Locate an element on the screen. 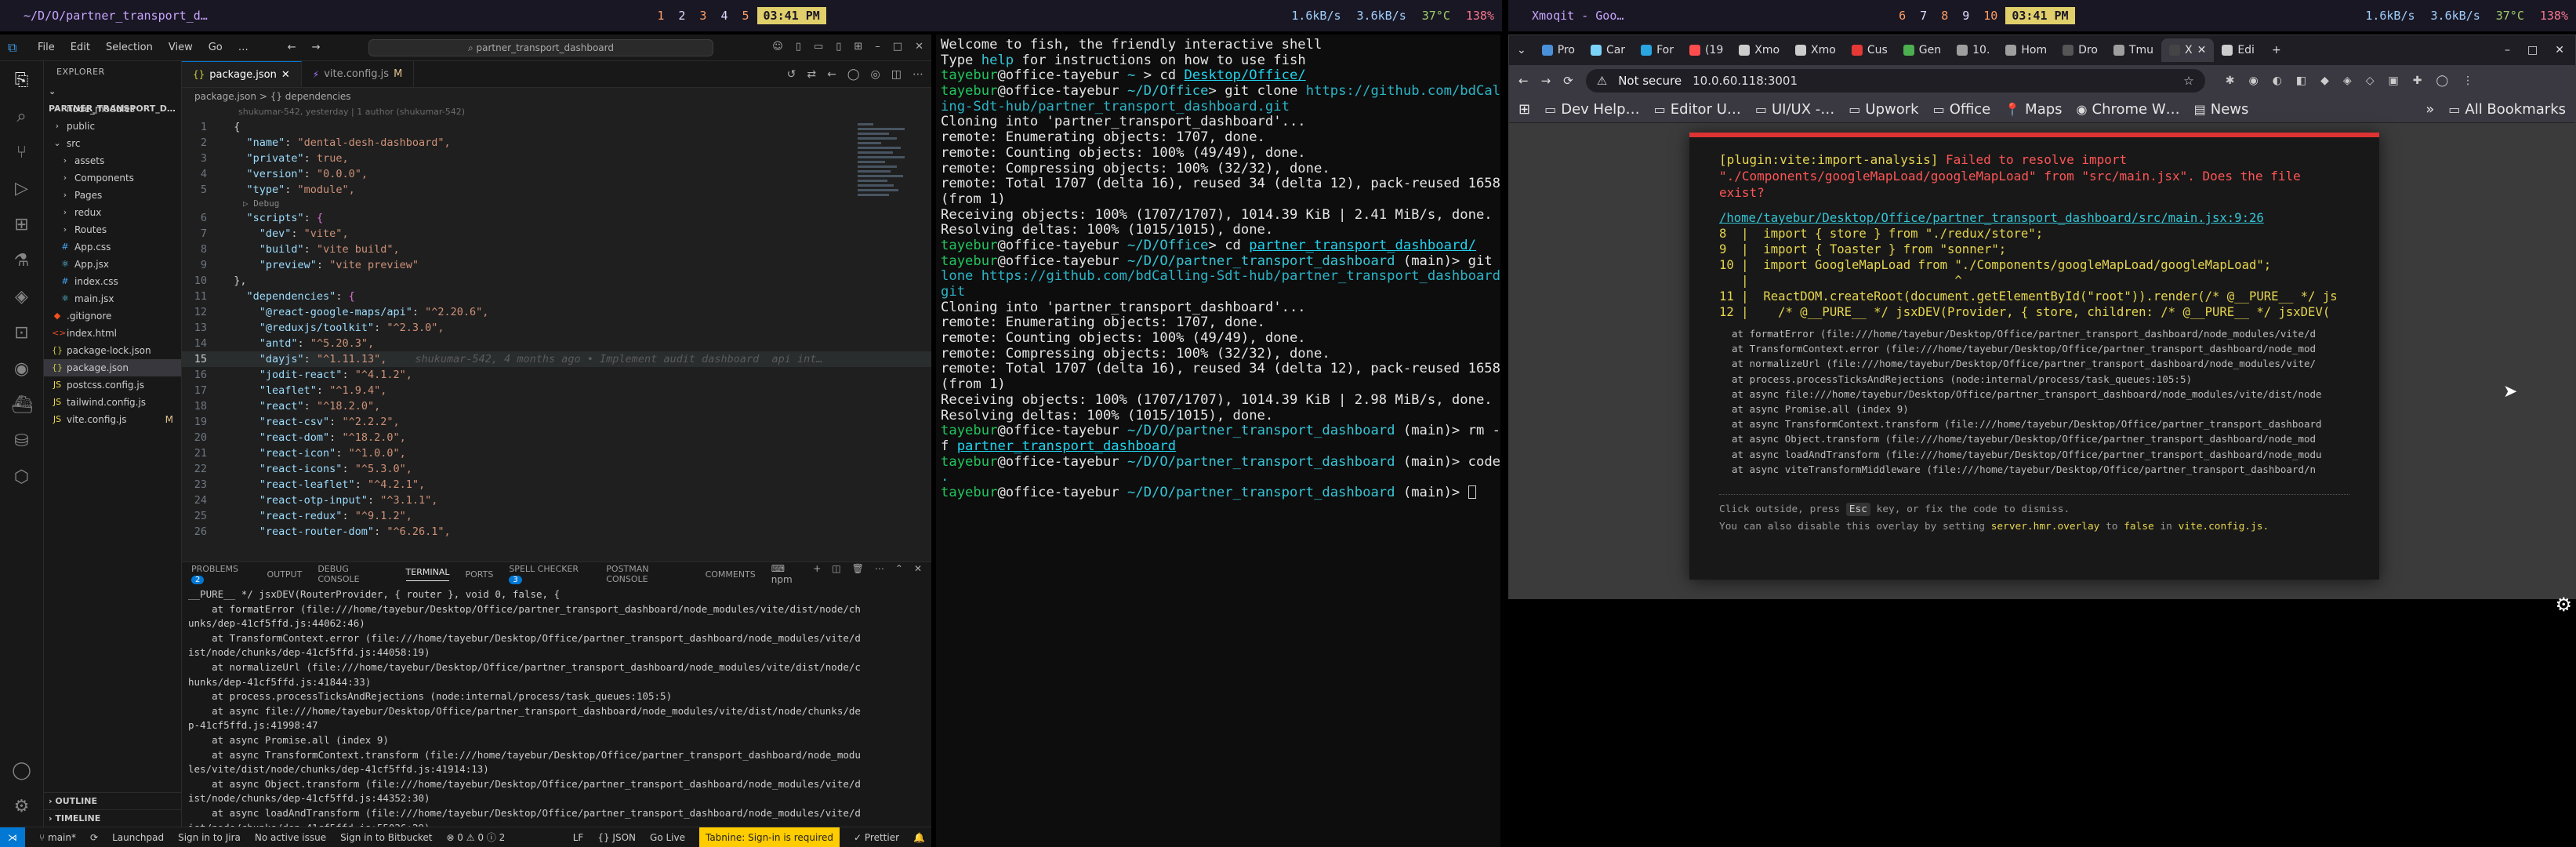  bookmark-item: 📍 Maps is located at coordinates (2034, 109).